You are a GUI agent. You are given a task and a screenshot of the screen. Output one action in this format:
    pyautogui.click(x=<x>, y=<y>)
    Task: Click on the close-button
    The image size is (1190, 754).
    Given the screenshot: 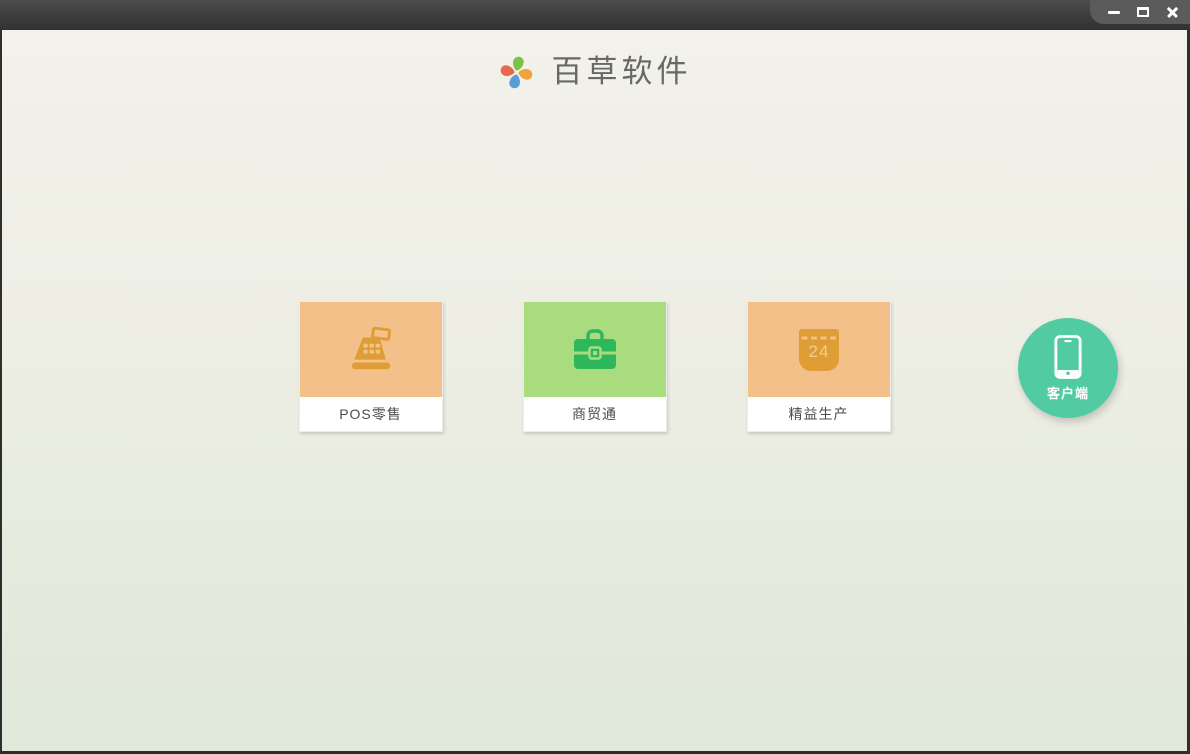 What is the action you would take?
    pyautogui.click(x=1172, y=12)
    